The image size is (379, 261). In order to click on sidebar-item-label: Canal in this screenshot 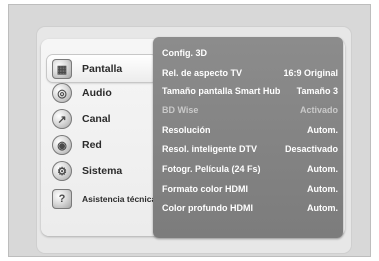, I will do `click(96, 119)`.